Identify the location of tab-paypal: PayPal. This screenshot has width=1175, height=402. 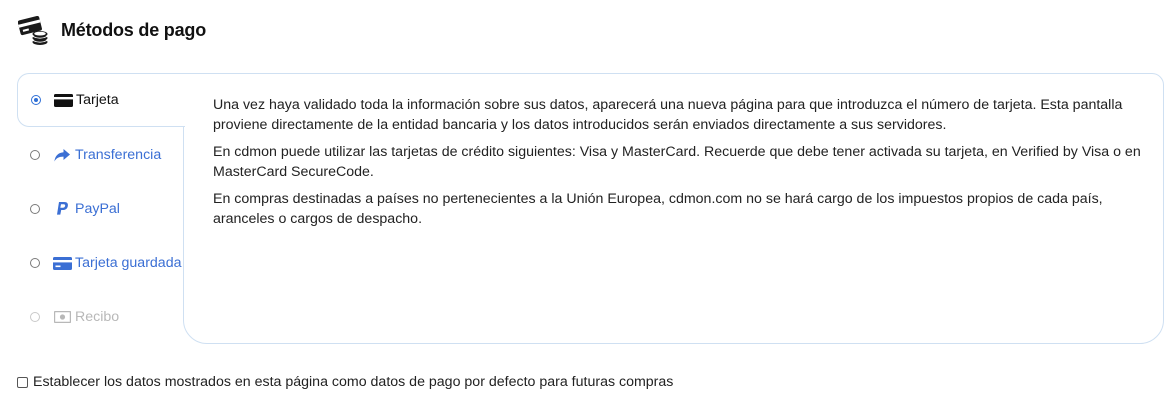
(101, 209).